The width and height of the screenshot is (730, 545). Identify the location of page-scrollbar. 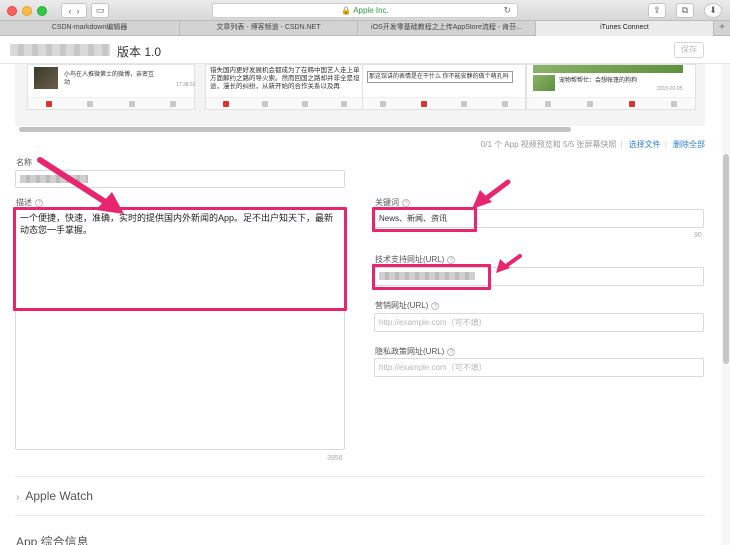
(726, 304).